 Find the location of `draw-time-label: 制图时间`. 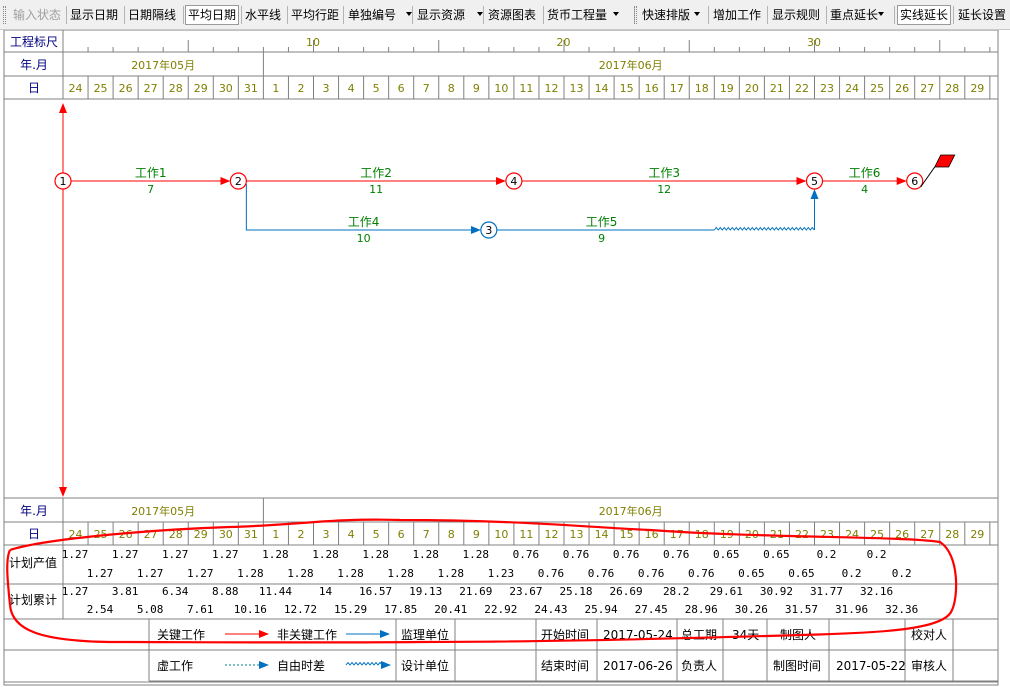

draw-time-label: 制图时间 is located at coordinates (797, 666).